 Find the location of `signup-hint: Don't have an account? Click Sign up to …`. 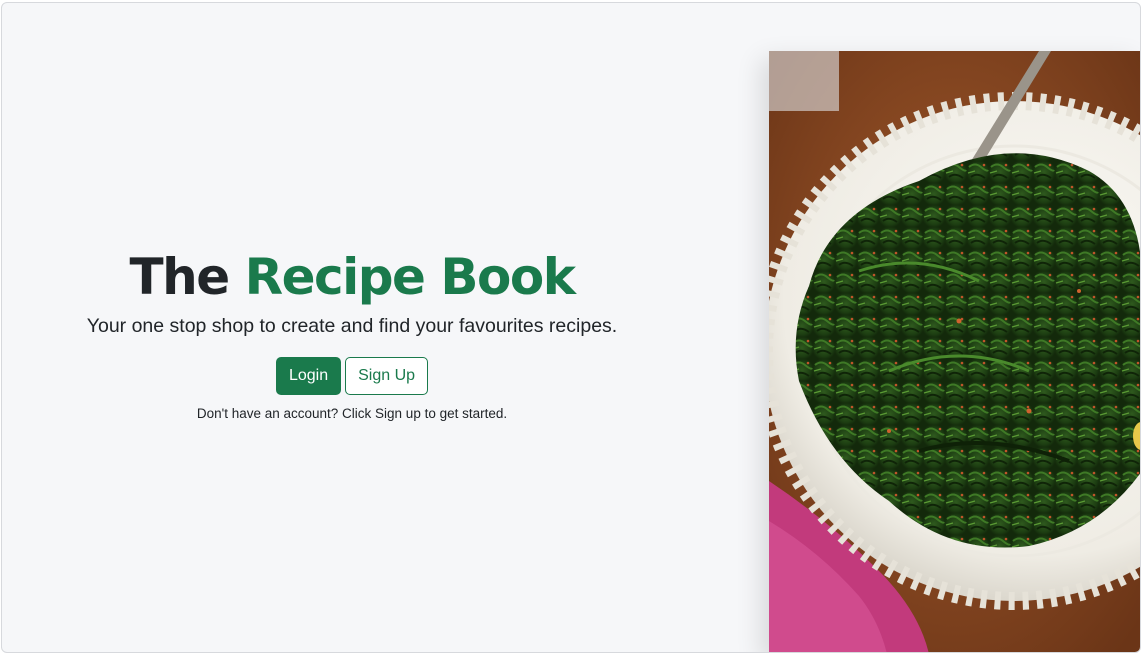

signup-hint: Don't have an account? Click Sign up to … is located at coordinates (352, 413).